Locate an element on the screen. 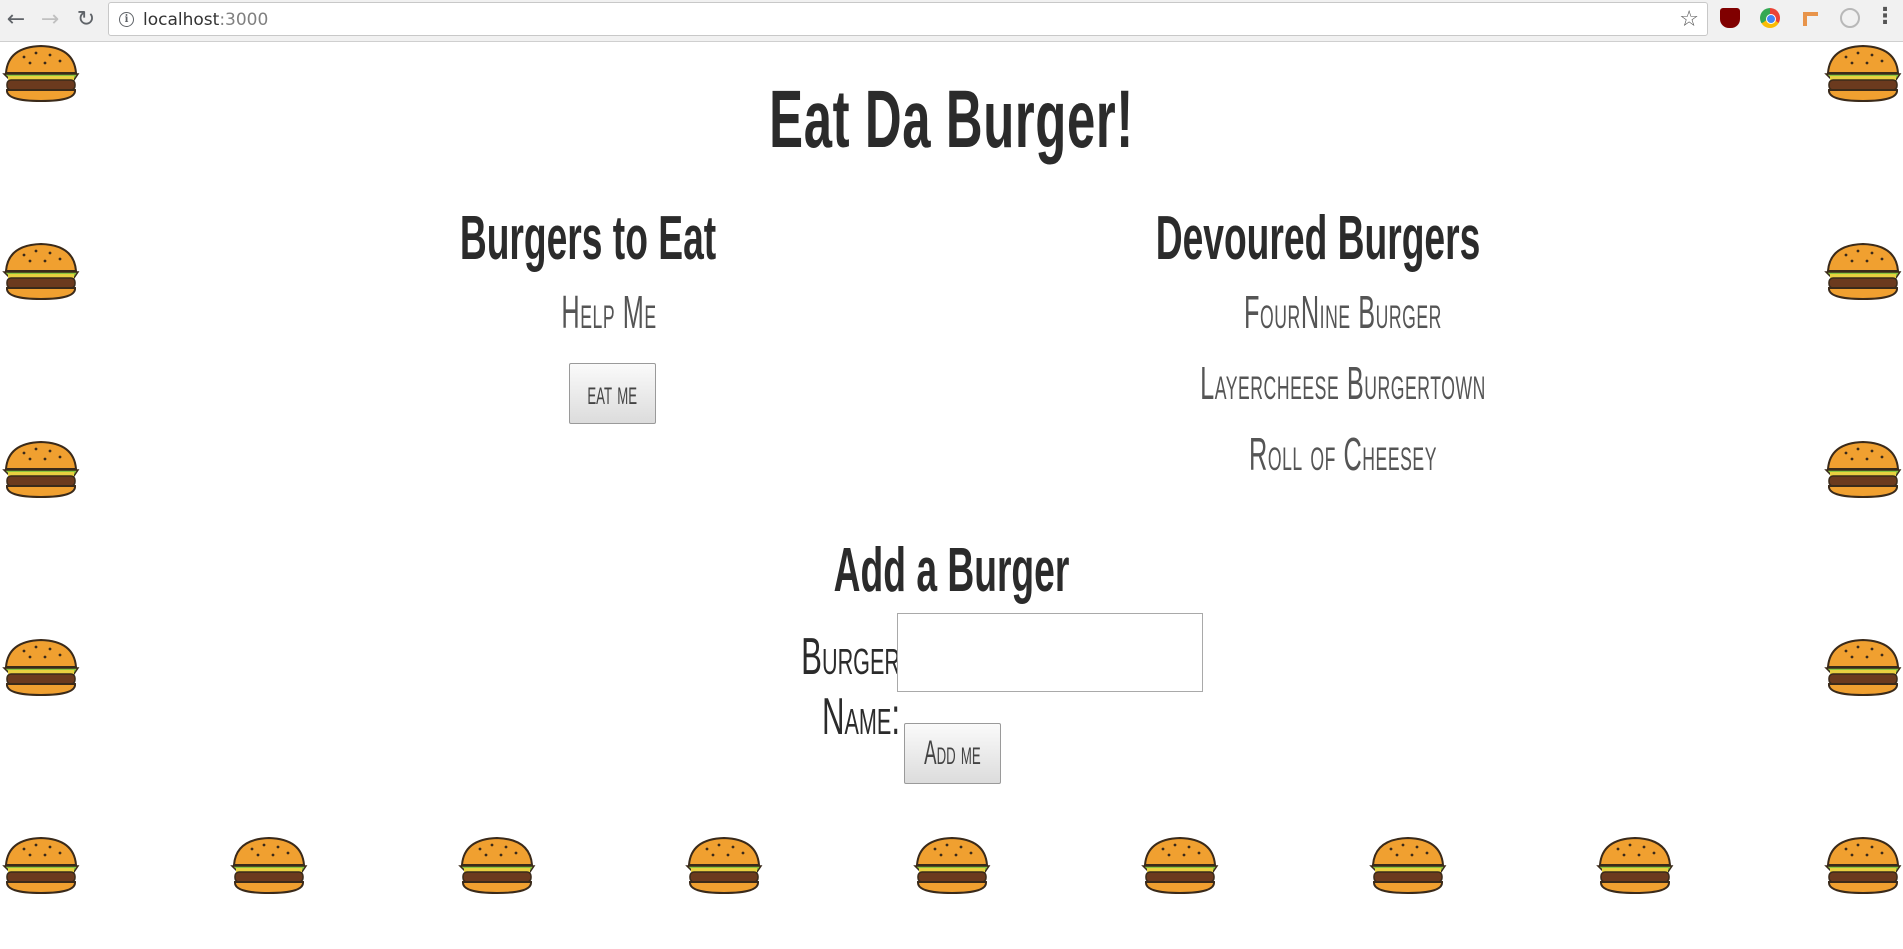 The image size is (1903, 949). eat-me-label: eat me is located at coordinates (612, 393).